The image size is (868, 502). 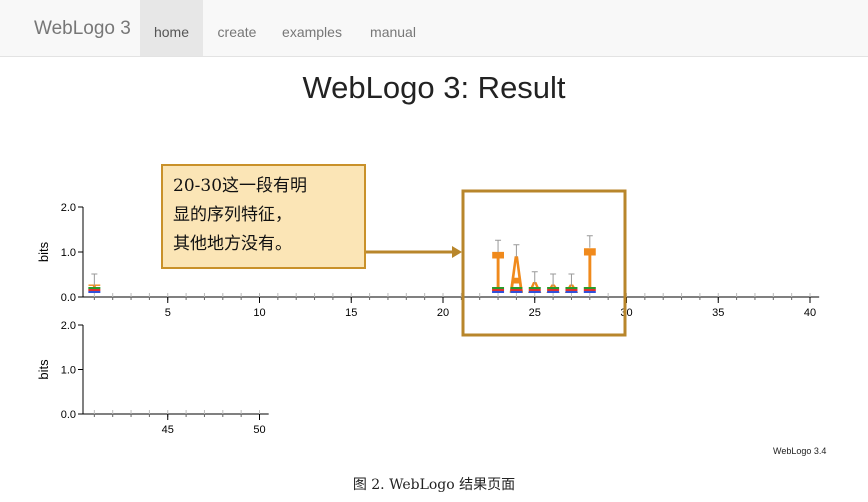 What do you see at coordinates (240, 186) in the screenshot?
I see `annotation-line-1: 20-30这一段有明` at bounding box center [240, 186].